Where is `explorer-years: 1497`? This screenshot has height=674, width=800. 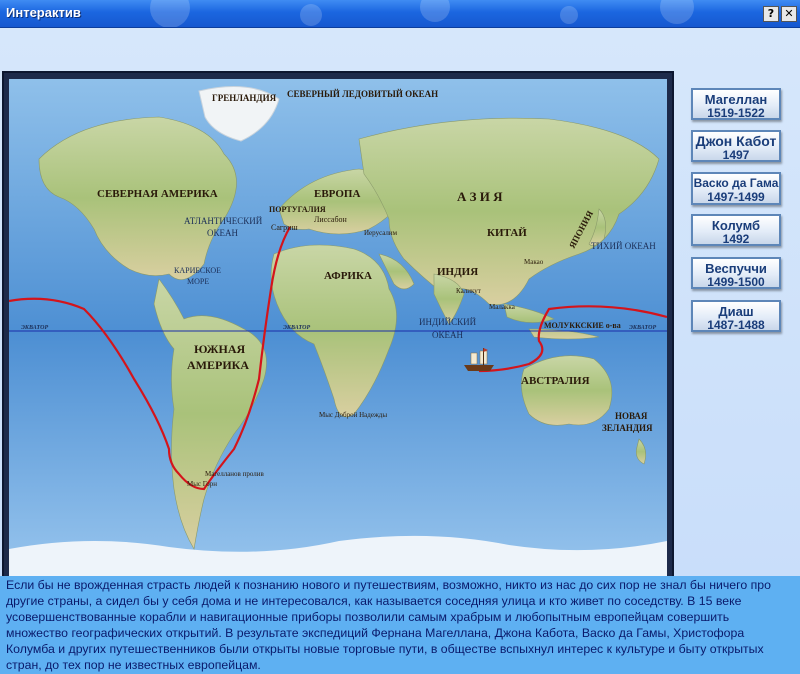 explorer-years: 1497 is located at coordinates (736, 155).